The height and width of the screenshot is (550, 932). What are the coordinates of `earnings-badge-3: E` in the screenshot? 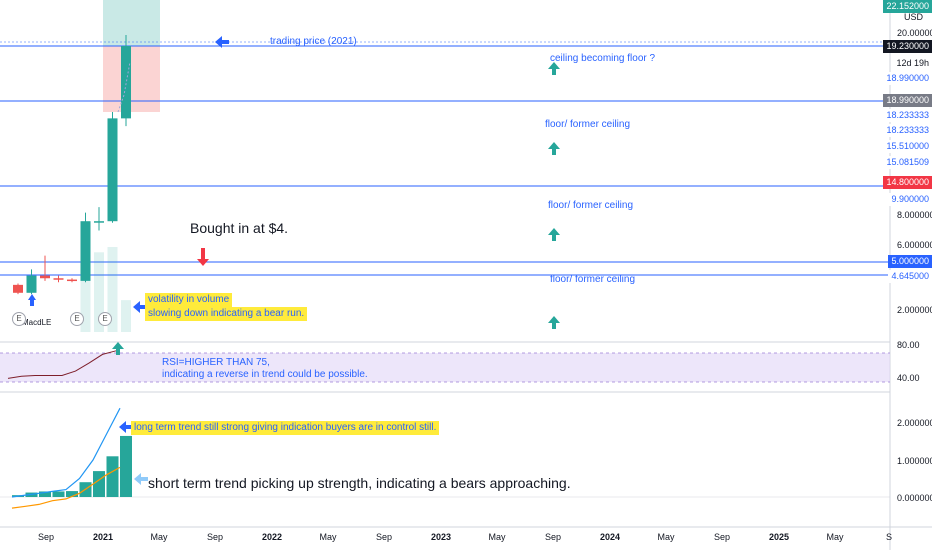 It's located at (105, 319).